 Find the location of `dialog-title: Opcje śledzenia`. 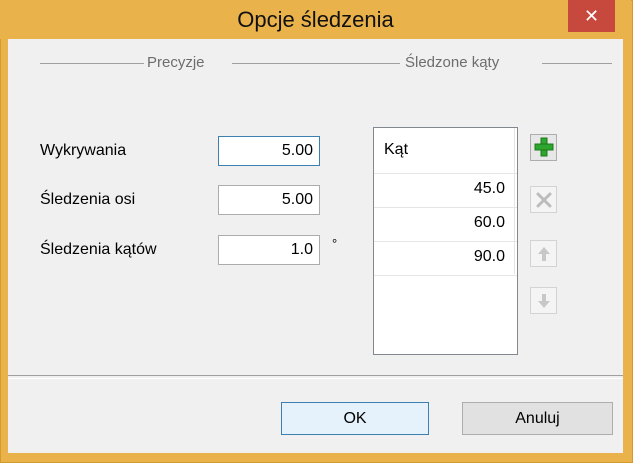

dialog-title: Opcje śledzenia is located at coordinates (315, 19).